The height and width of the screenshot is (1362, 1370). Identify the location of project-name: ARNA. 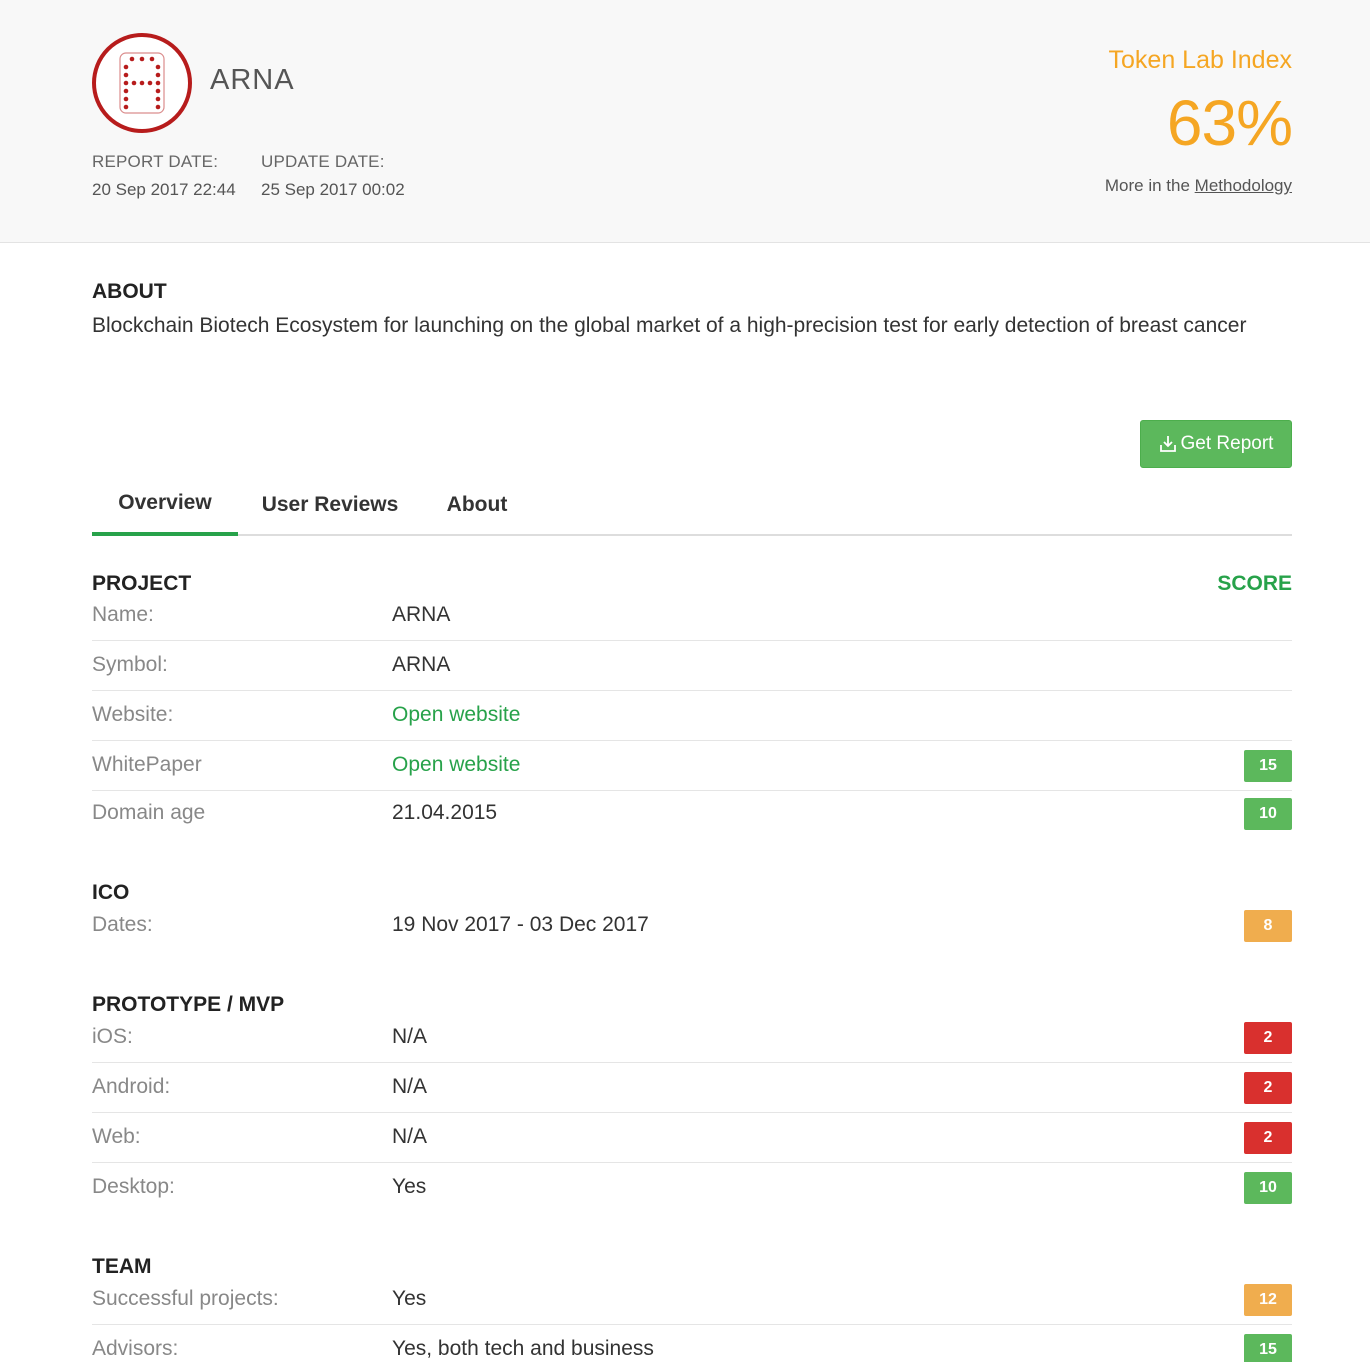
(252, 80).